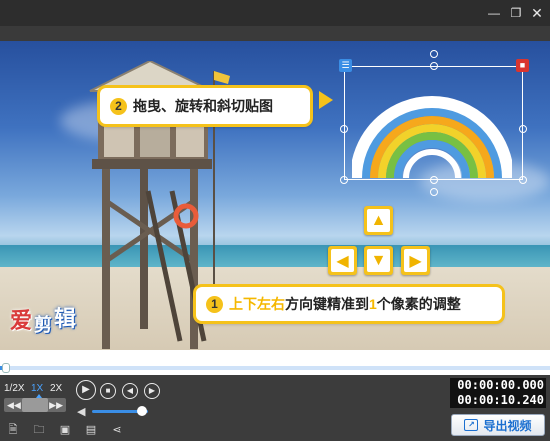 The height and width of the screenshot is (441, 550). What do you see at coordinates (13, 430) in the screenshot?
I see `new-project-icon: 🗎` at bounding box center [13, 430].